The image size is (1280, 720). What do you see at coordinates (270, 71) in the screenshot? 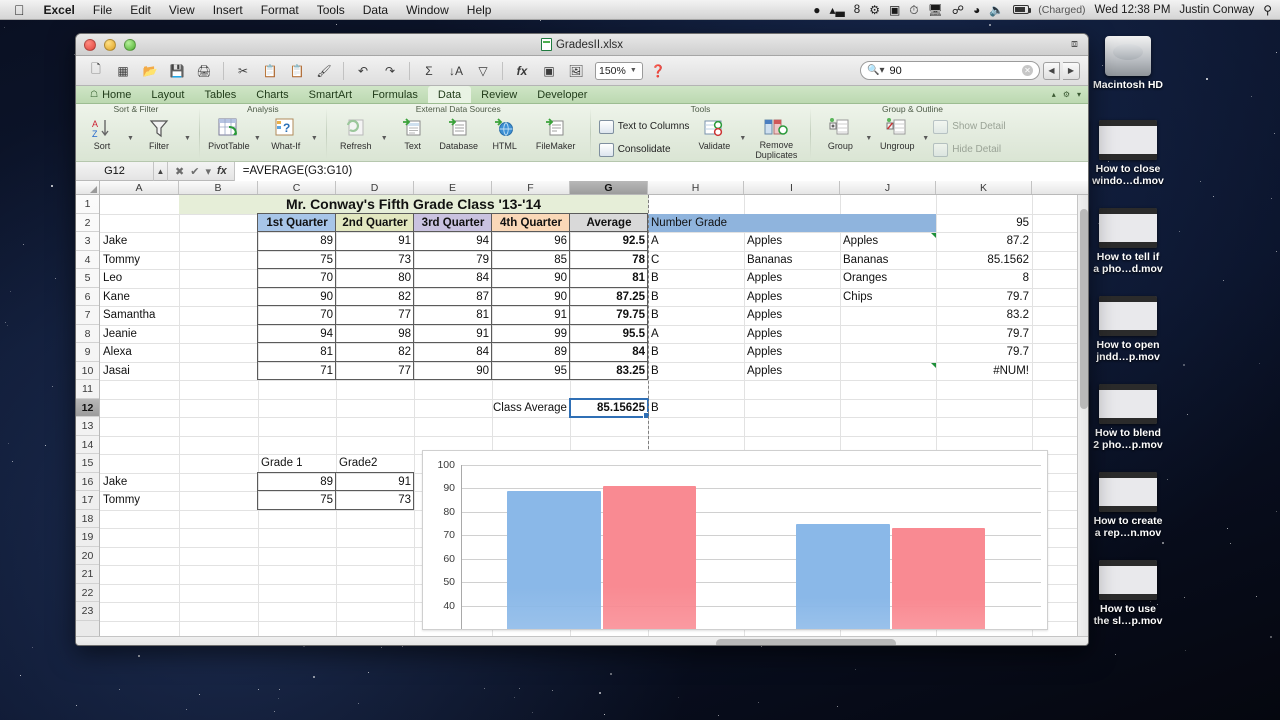
I see `copy-icon: 📋` at bounding box center [270, 71].